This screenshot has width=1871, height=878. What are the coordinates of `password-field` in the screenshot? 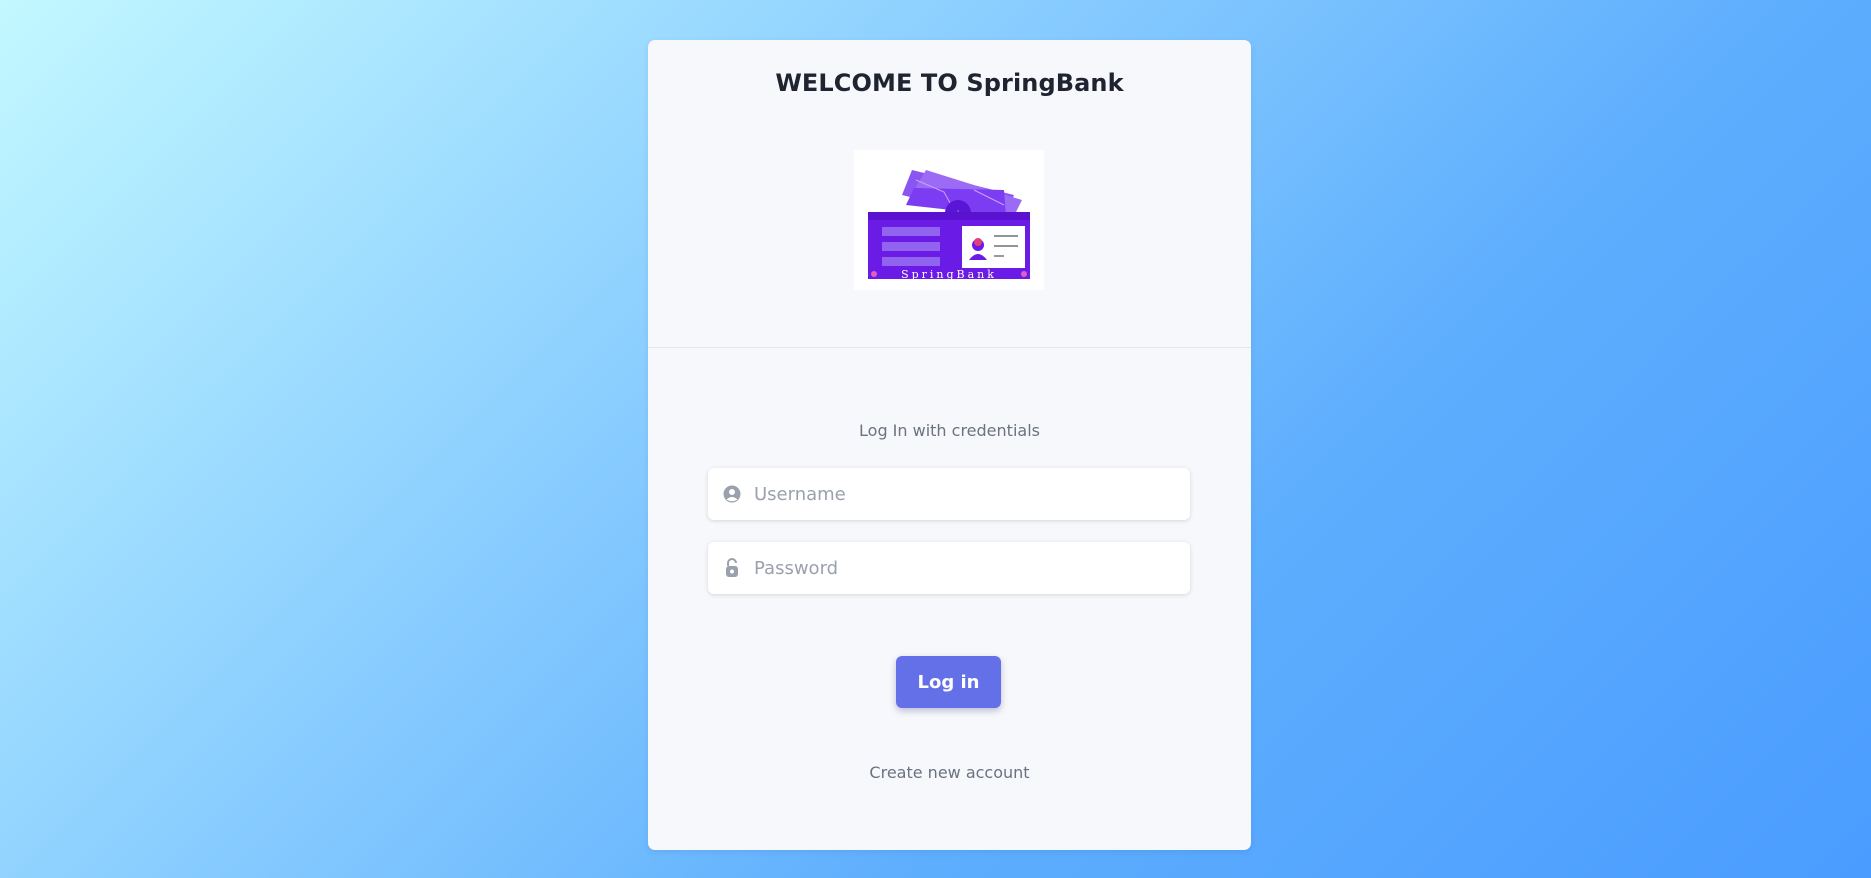 It's located at (949, 568).